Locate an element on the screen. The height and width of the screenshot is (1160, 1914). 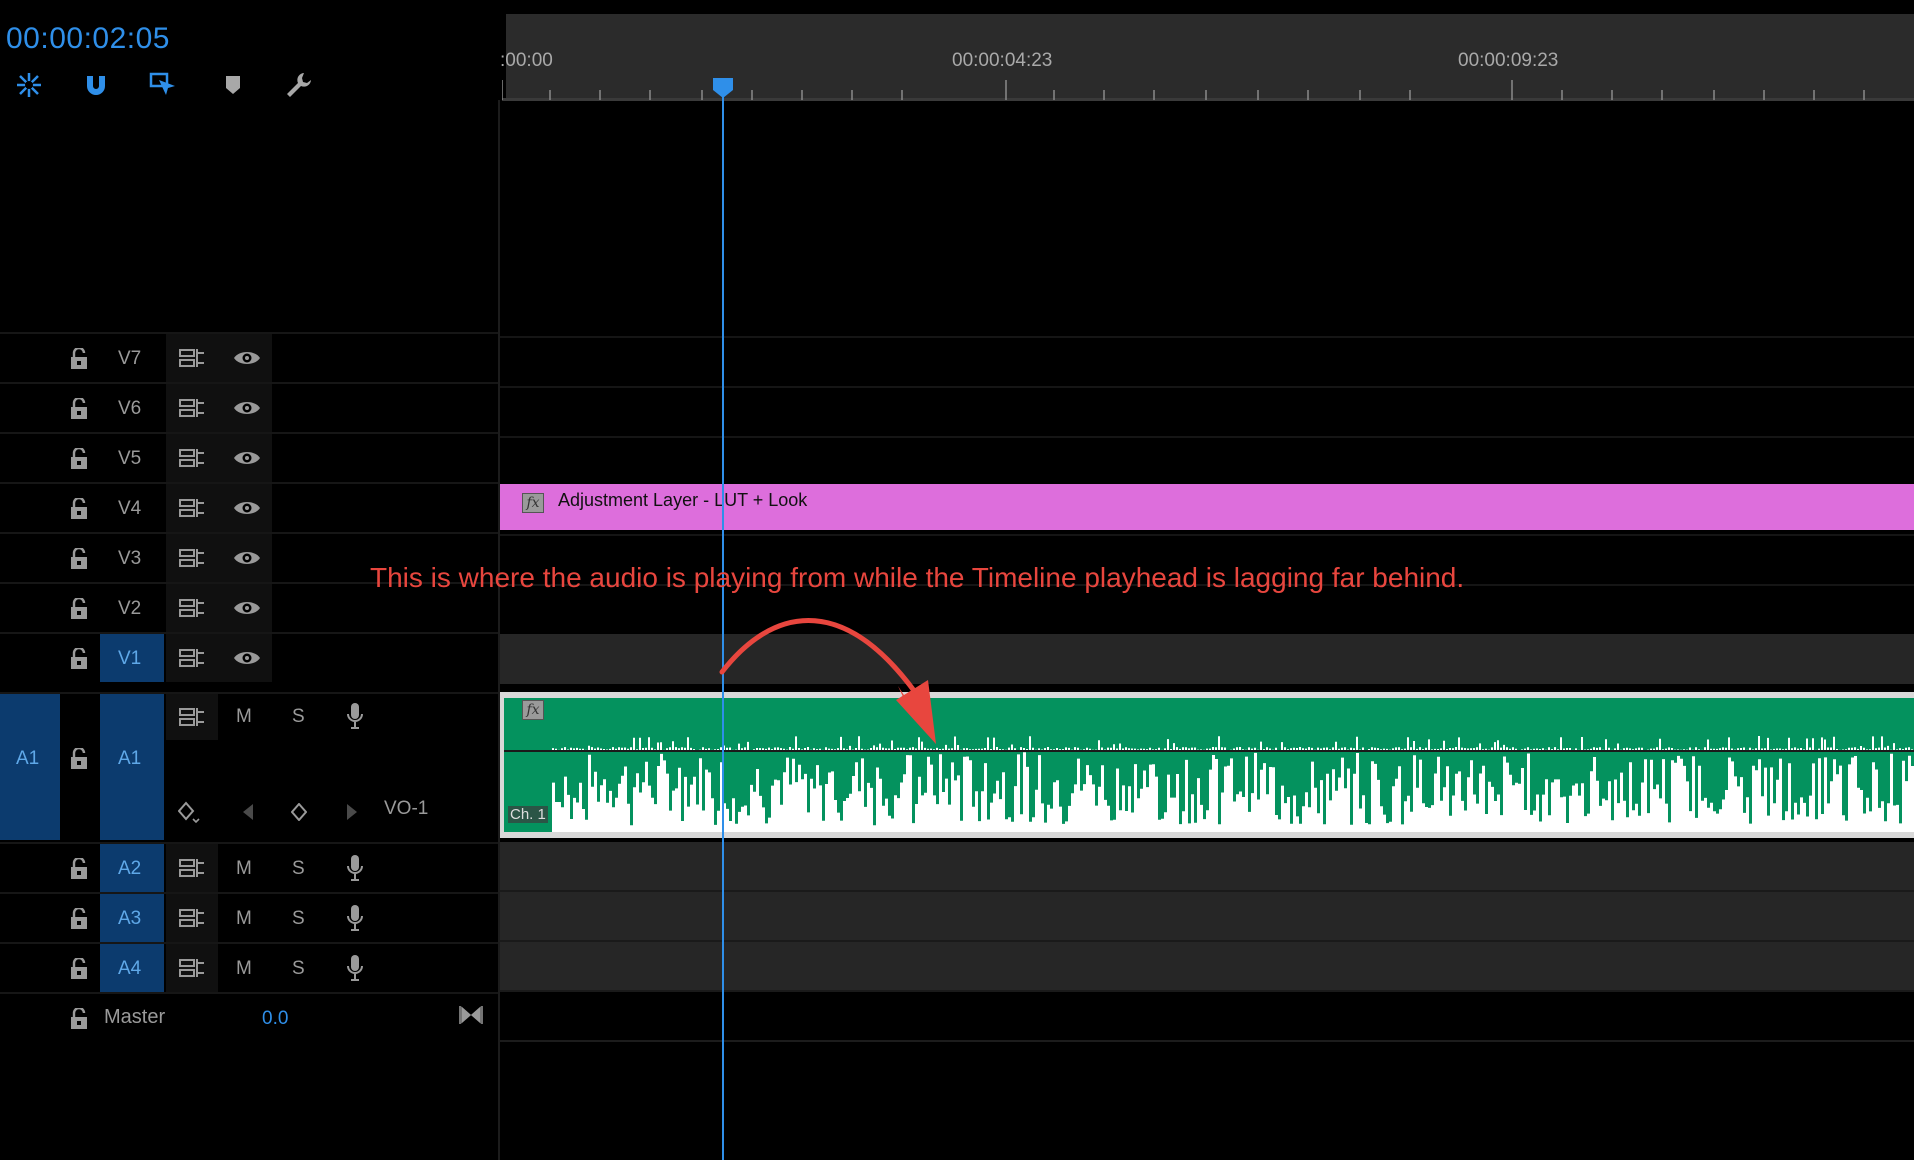
track-header-v7: V7 is located at coordinates (249, 357).